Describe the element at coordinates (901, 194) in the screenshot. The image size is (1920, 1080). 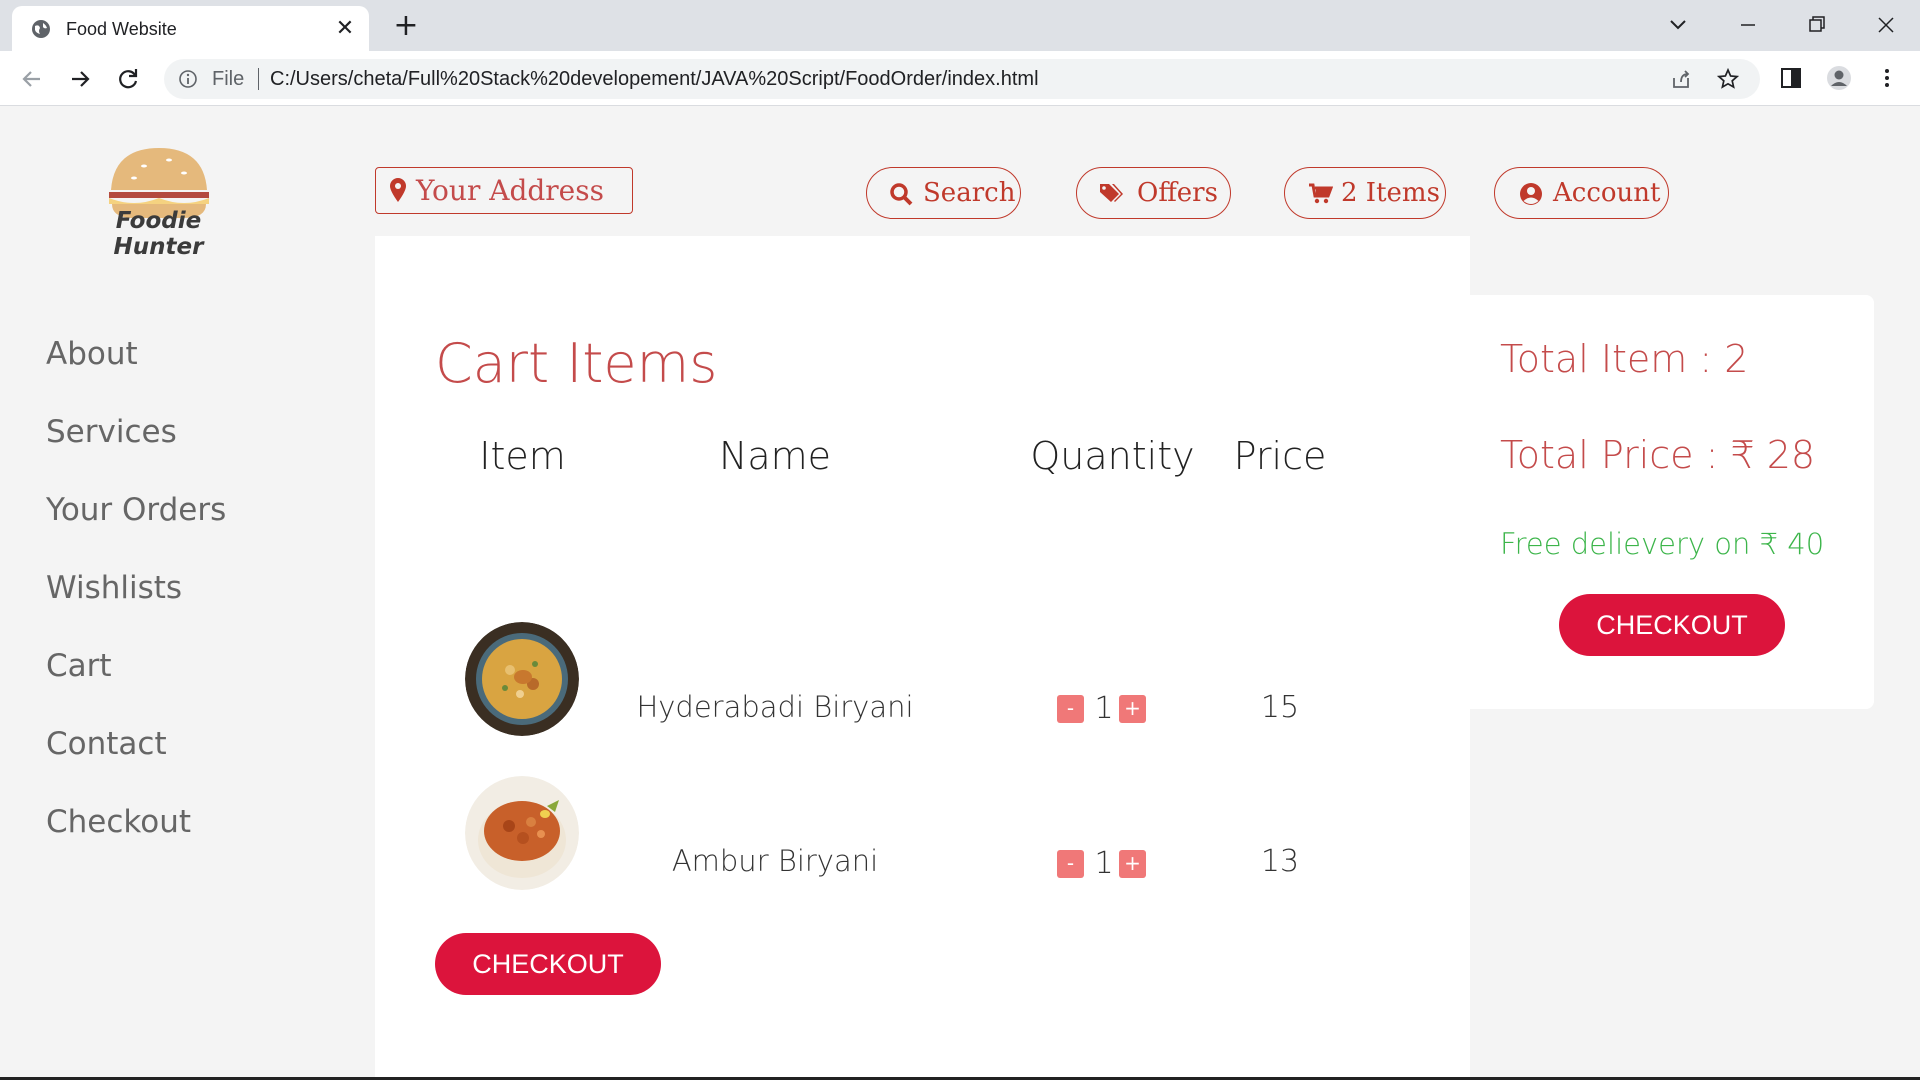
I see `search-icon` at that location.